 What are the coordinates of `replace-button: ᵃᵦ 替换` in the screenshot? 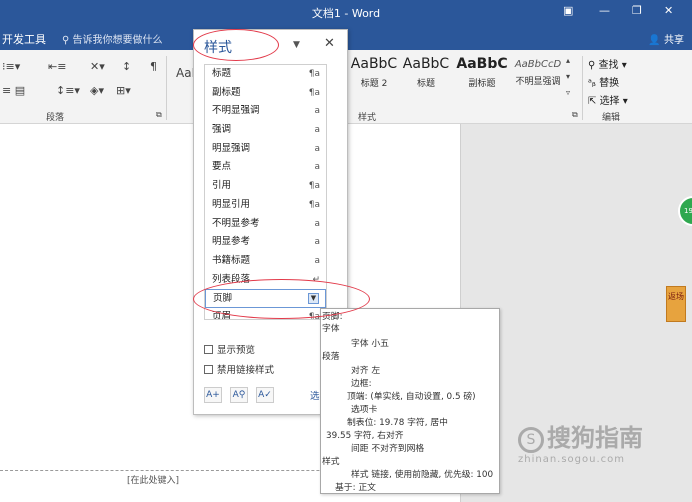 It's located at (603, 81).